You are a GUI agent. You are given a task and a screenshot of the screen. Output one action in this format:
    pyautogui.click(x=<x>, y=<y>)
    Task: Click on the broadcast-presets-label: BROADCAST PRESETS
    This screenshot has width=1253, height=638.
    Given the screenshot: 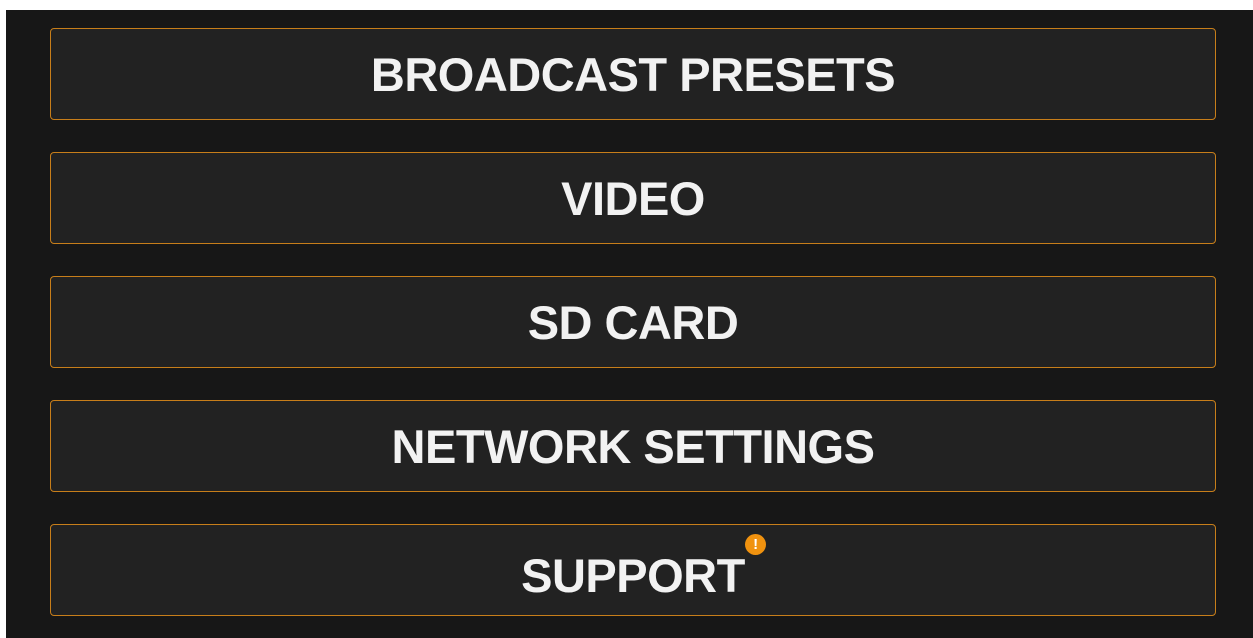 What is the action you would take?
    pyautogui.click(x=633, y=74)
    